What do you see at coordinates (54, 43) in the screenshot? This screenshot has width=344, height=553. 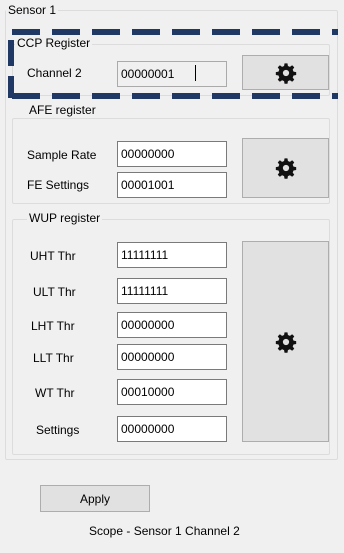 I see `ccp-group-title: CCP Register` at bounding box center [54, 43].